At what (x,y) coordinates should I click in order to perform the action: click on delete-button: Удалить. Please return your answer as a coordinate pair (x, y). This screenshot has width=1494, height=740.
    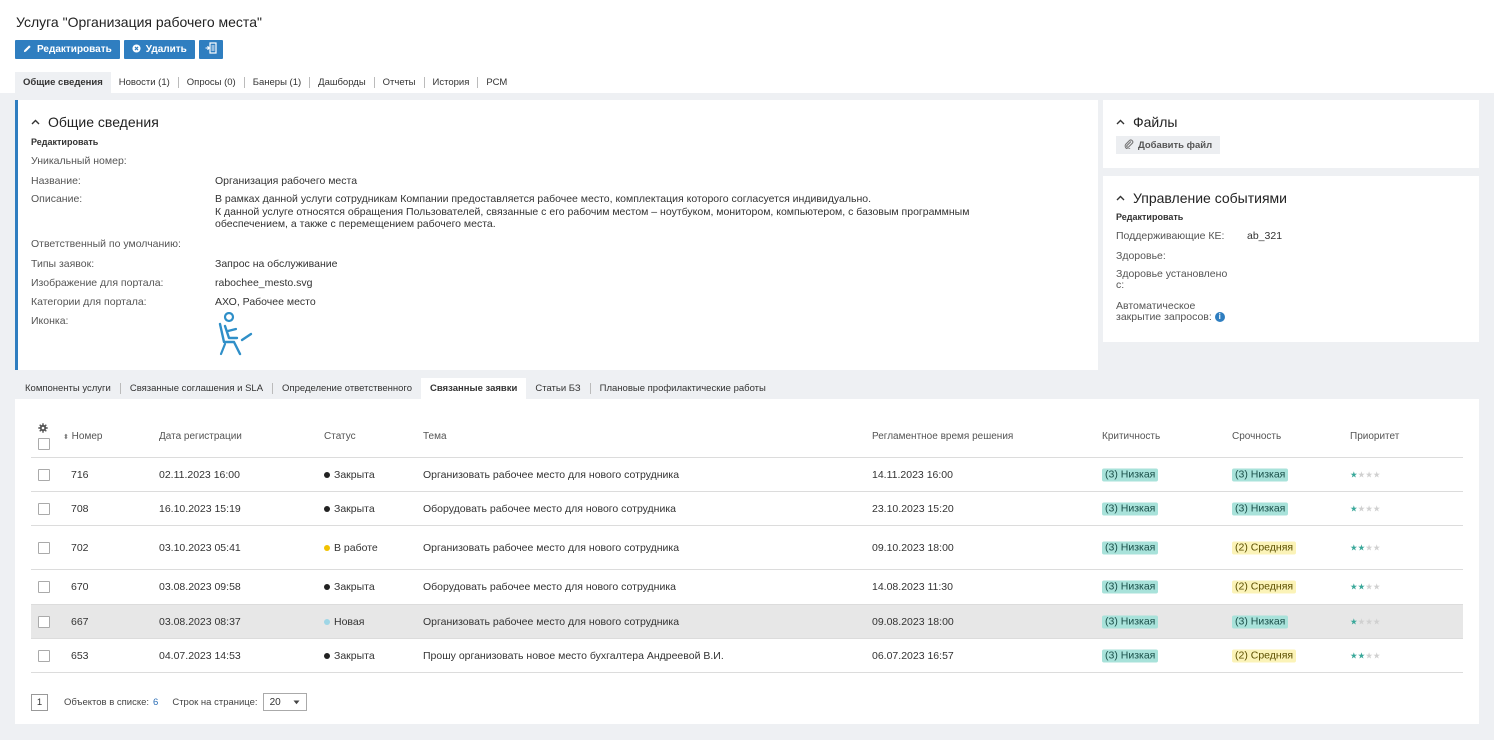
    Looking at the image, I should click on (159, 49).